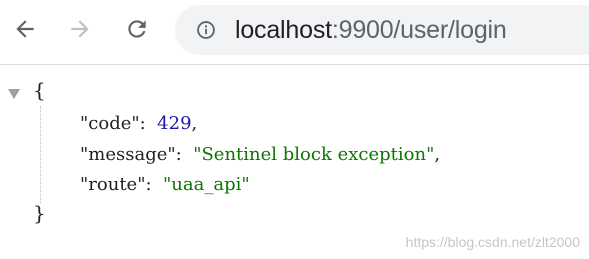 The image size is (589, 259). I want to click on json-value: "uaa_api", so click(206, 184).